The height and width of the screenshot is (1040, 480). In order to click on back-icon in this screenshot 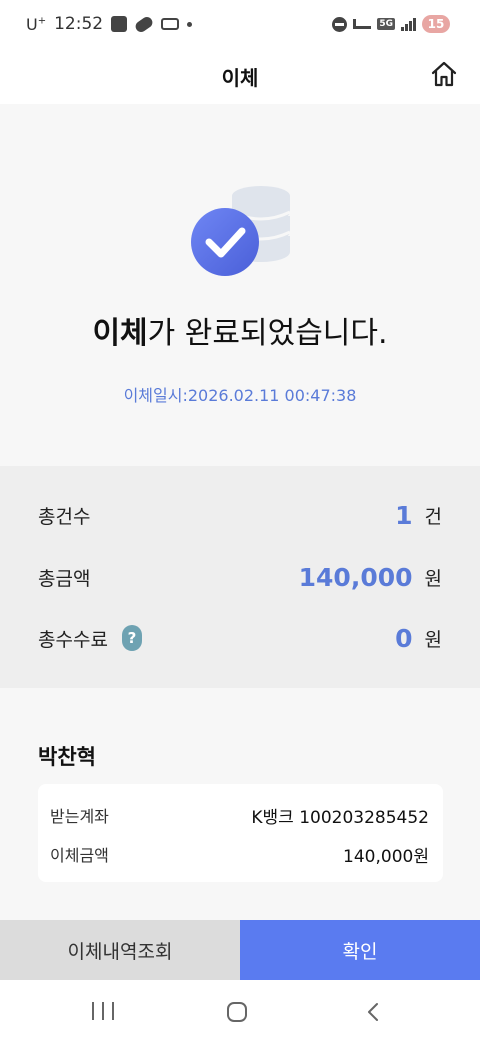, I will do `click(374, 1012)`.